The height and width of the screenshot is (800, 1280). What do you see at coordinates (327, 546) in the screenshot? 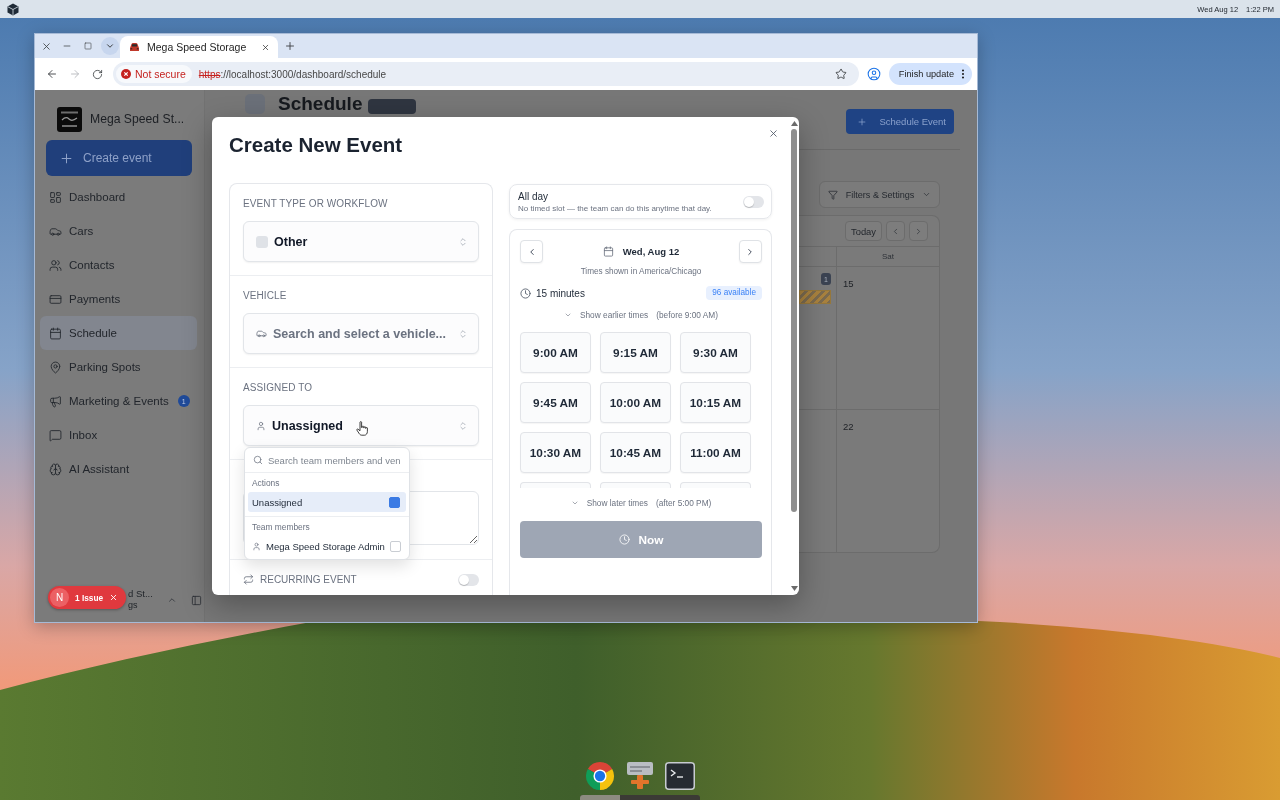
I see `menu-option: Mega Speed Storage Admin` at bounding box center [327, 546].